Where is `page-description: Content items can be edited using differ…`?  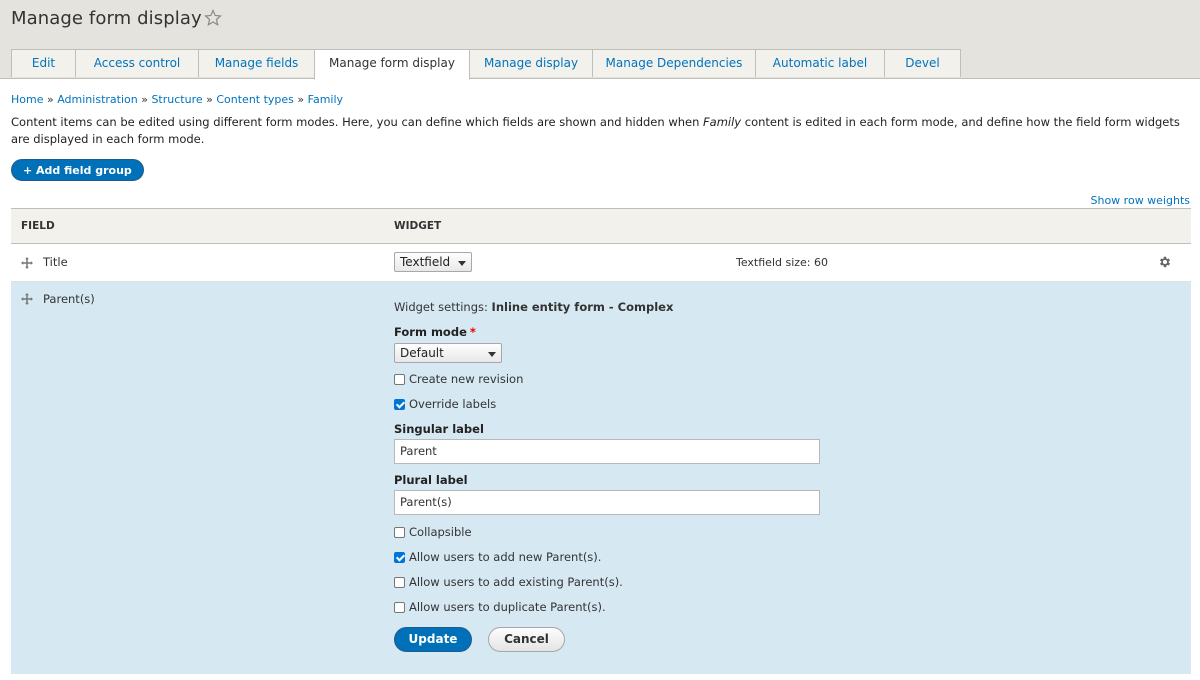 page-description: Content items can be edited using differ… is located at coordinates (595, 130).